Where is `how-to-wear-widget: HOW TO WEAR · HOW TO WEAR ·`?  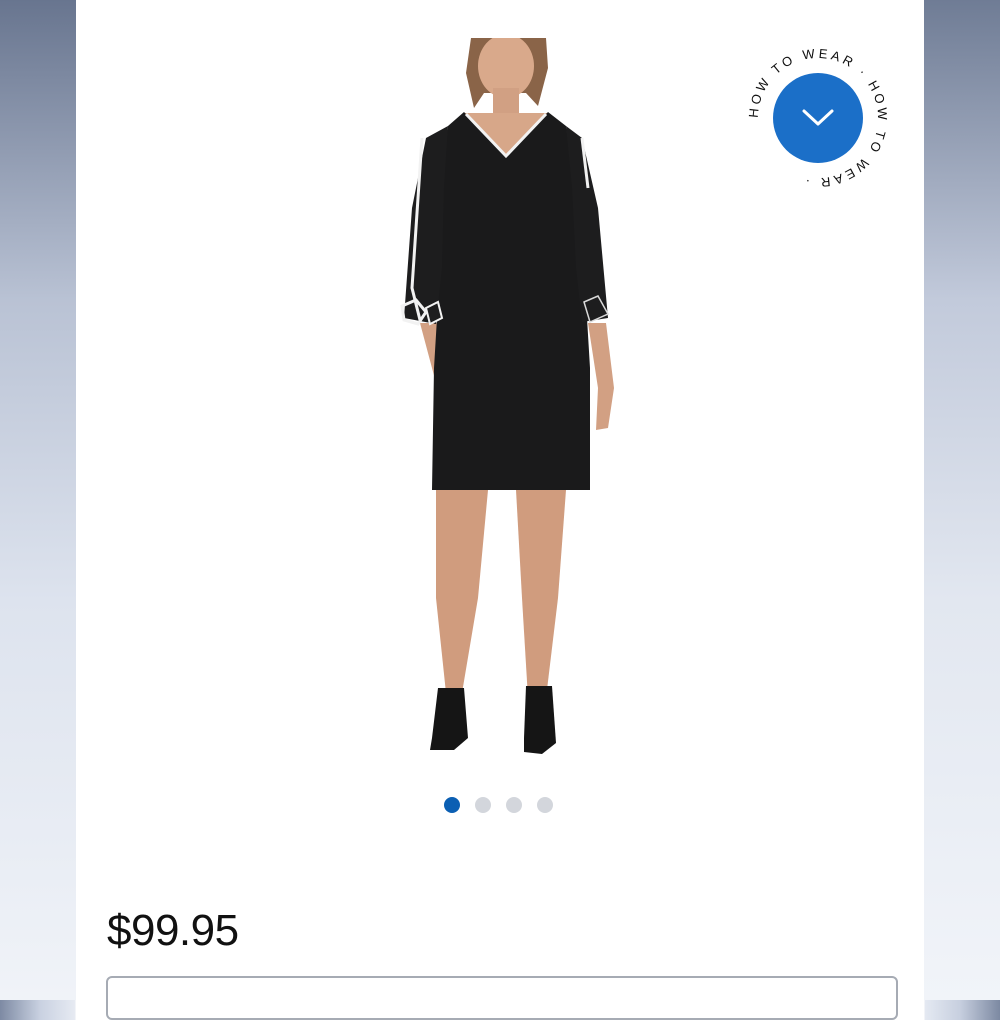 how-to-wear-widget: HOW TO WEAR · HOW TO WEAR · is located at coordinates (817, 118).